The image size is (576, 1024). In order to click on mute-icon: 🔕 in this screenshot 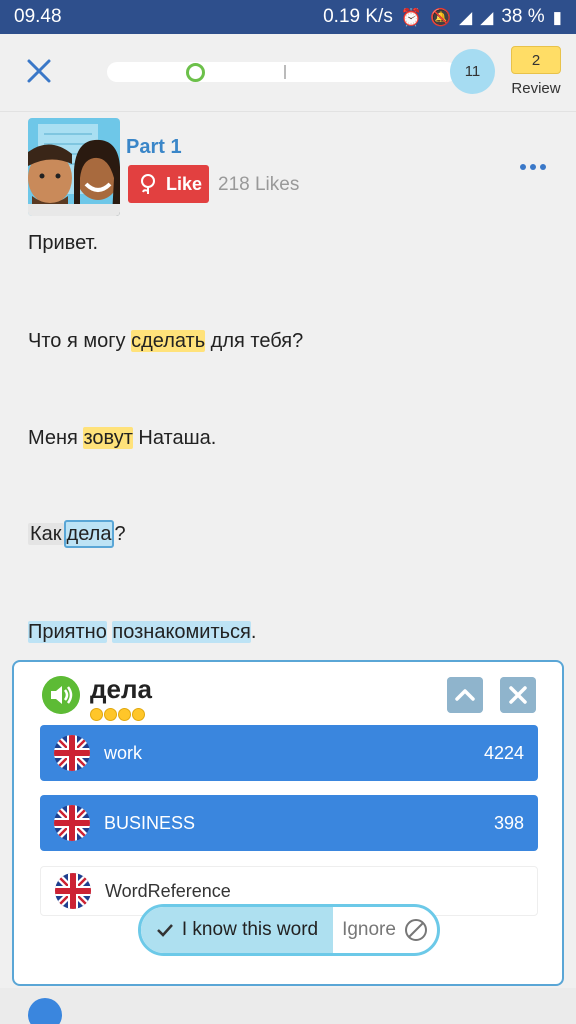, I will do `click(441, 17)`.